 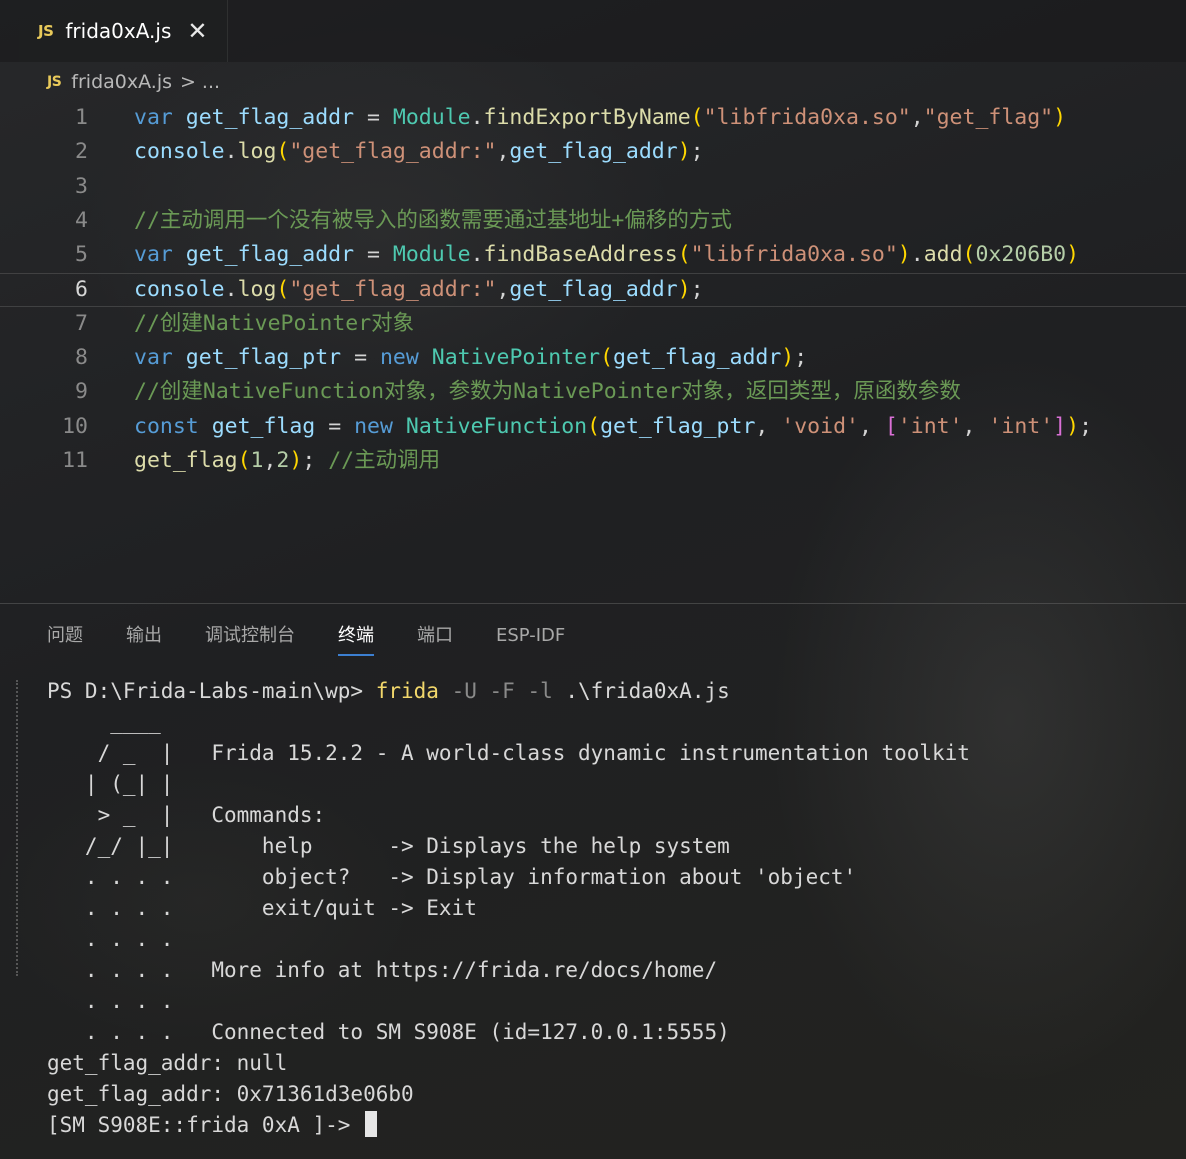 I want to click on tab-title: frida0xA.js, so click(x=118, y=31).